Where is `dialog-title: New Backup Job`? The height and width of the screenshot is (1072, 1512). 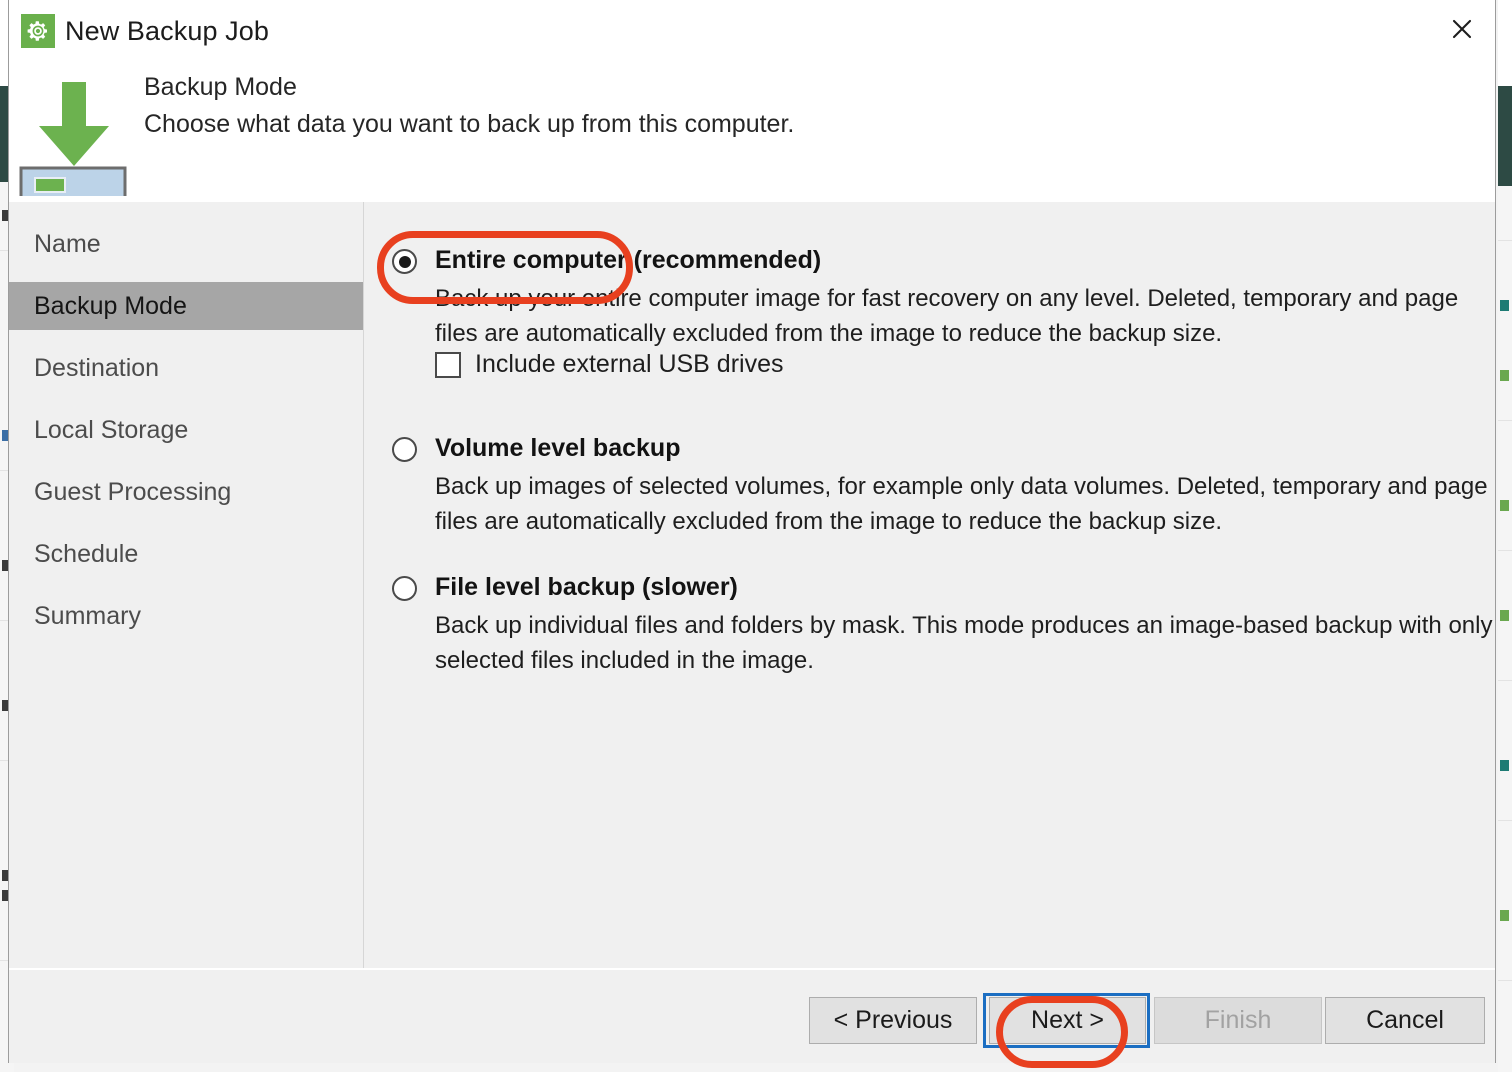
dialog-title: New Backup Job is located at coordinates (167, 31).